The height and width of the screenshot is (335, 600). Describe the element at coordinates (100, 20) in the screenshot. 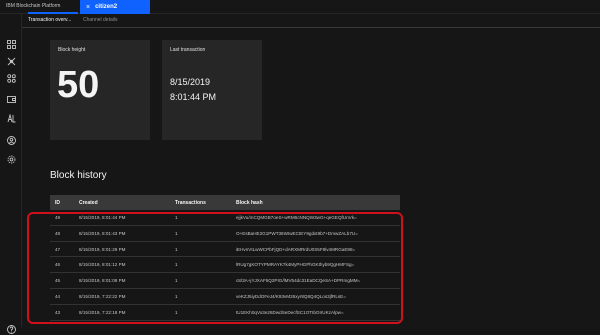

I see `tab-channel-details: Channel details` at that location.